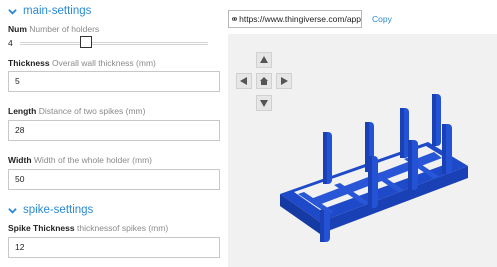  I want to click on thickness-label: Thickness Overall wall thickness (mm), so click(82, 63).